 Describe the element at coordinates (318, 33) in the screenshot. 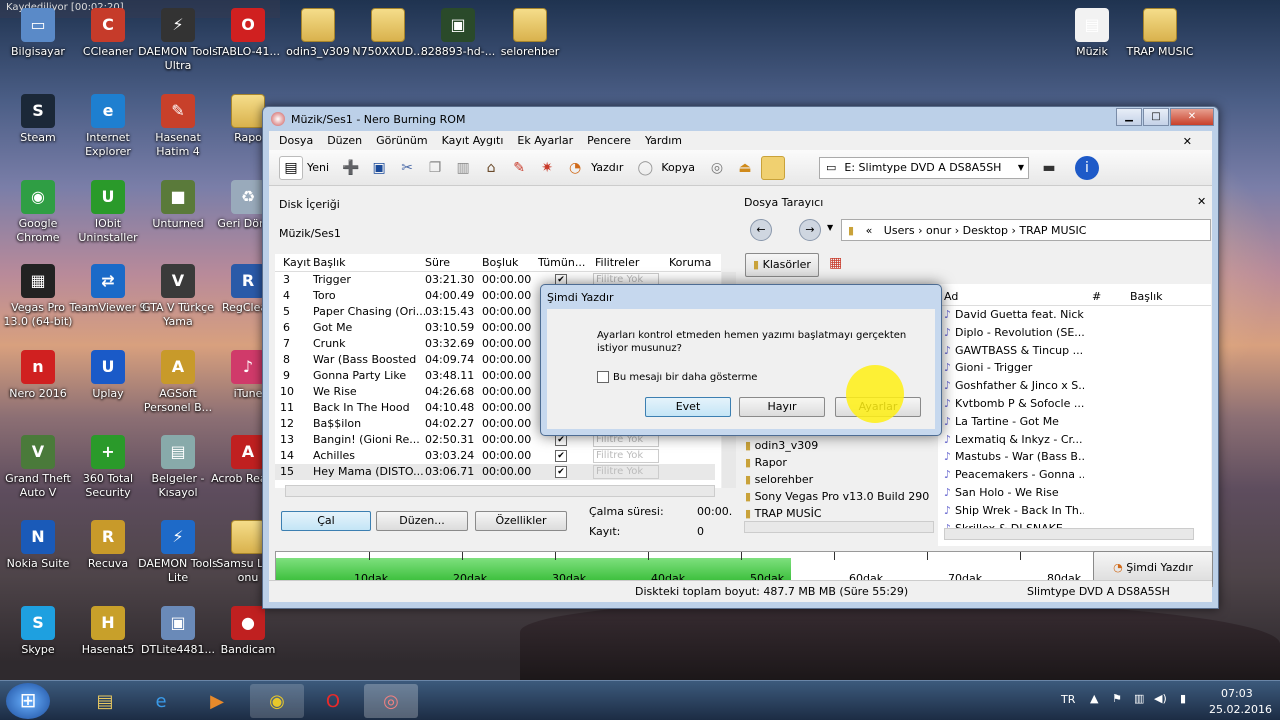

I see `desktop-icon: odin3_v309` at that location.